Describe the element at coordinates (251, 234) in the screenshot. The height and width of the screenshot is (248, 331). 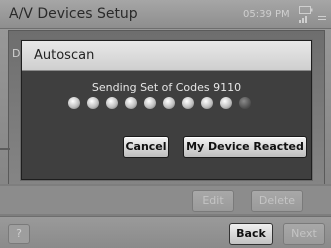
I see `back-button: Back` at that location.